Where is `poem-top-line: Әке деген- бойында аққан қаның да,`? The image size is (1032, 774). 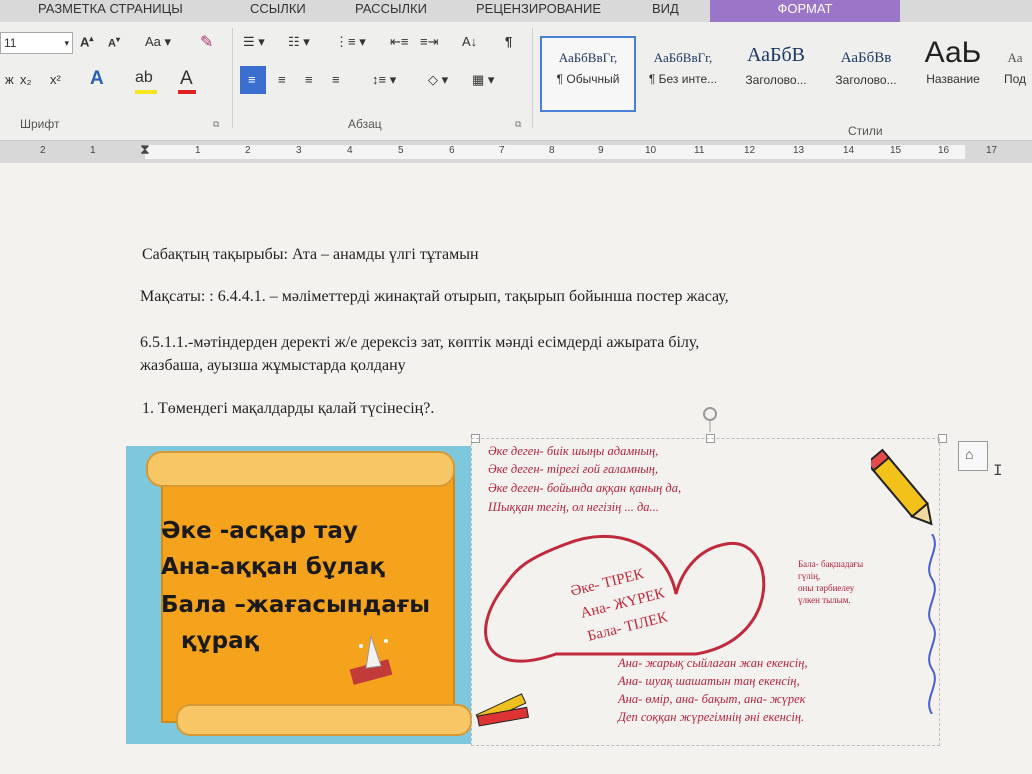 poem-top-line: Әке деген- бойында аққан қаның да, is located at coordinates (585, 488).